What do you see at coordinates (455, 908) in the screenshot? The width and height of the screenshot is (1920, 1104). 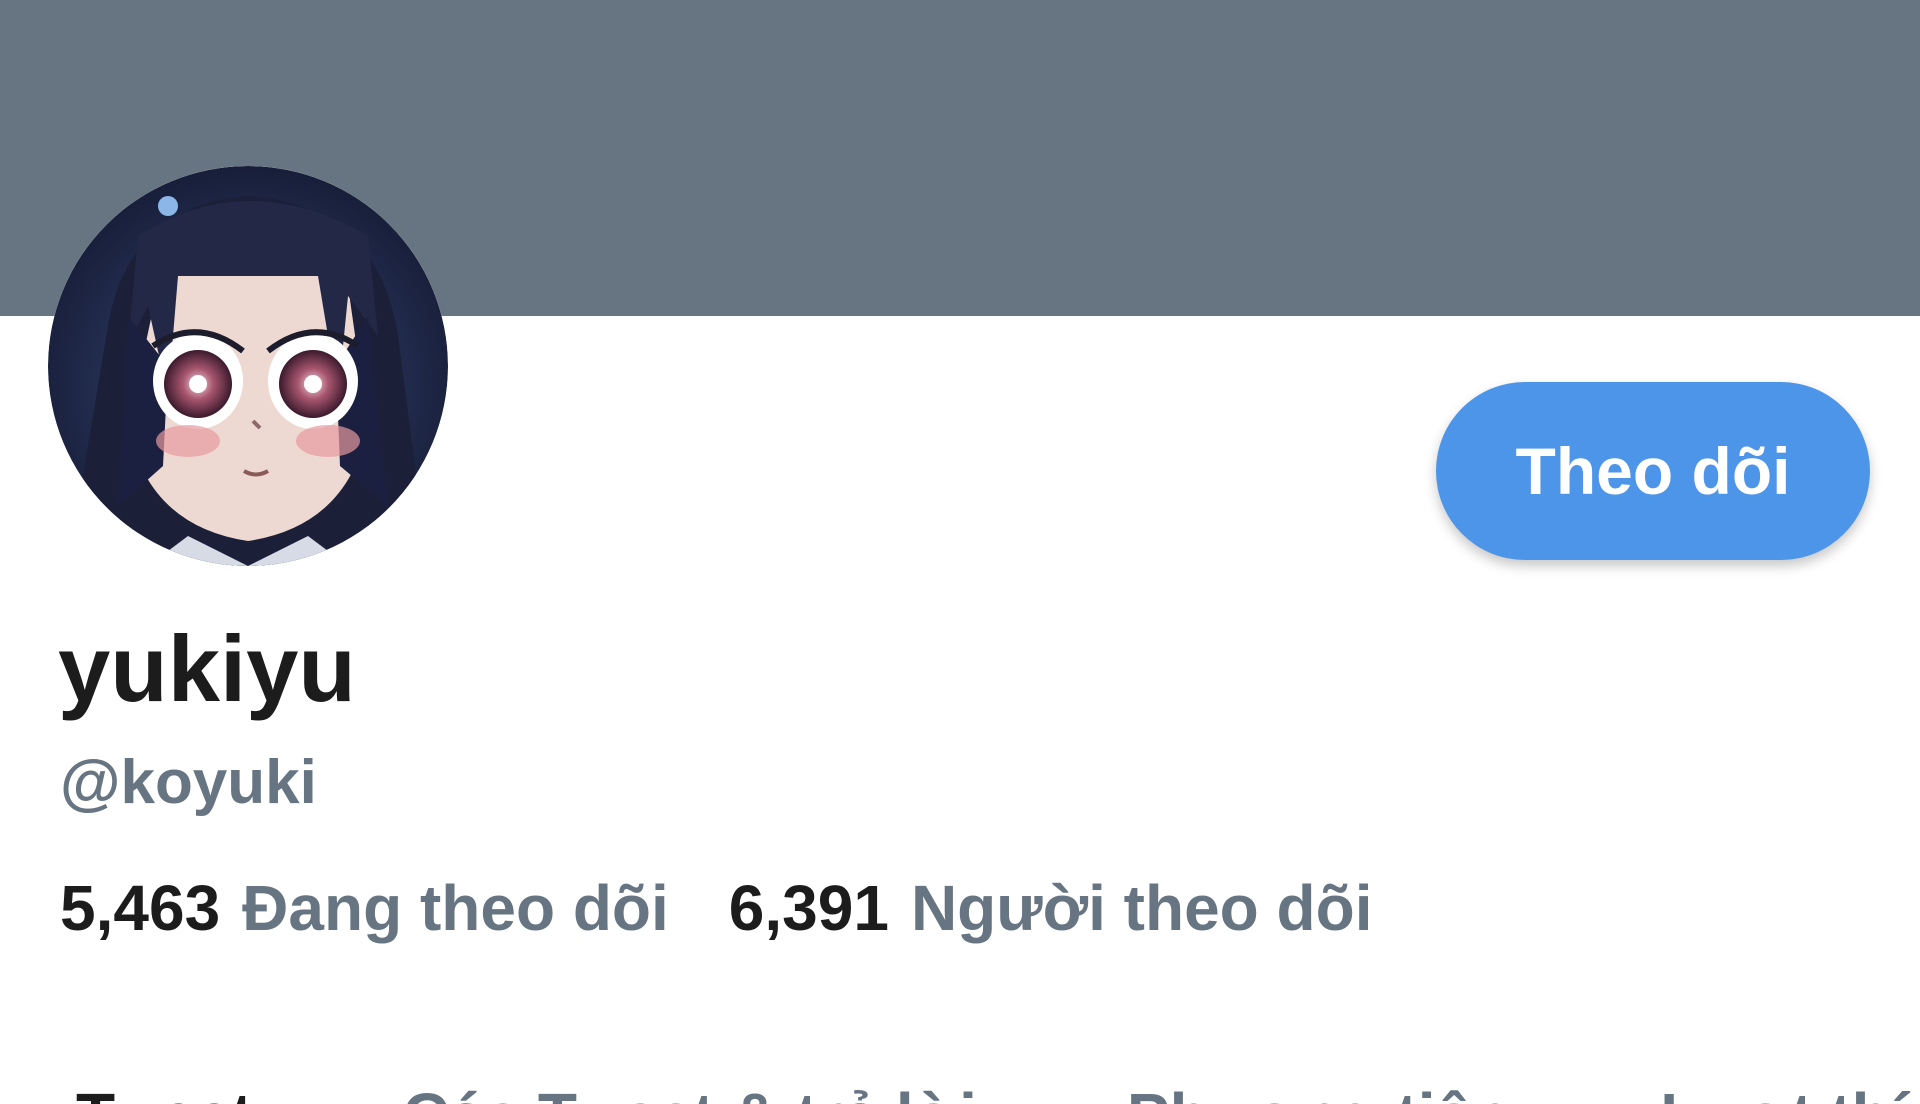 I see `following-label: Đang theo dõi` at bounding box center [455, 908].